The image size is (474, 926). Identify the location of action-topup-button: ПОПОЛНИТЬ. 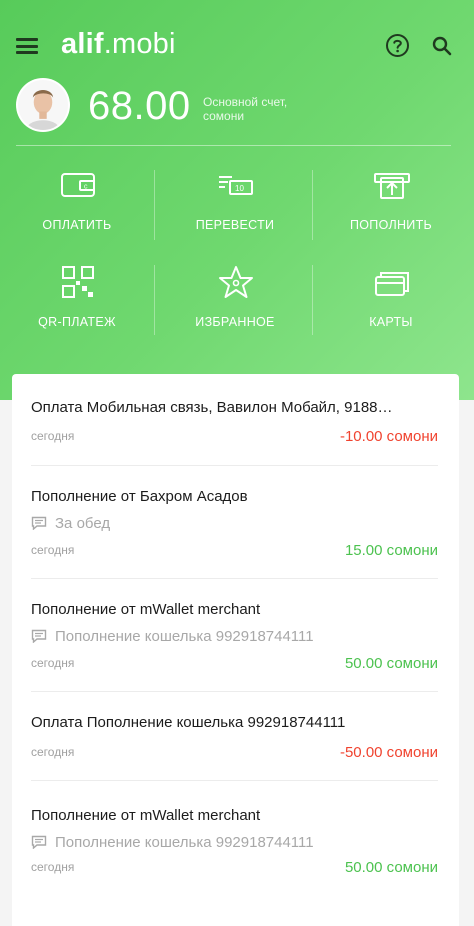
(391, 205).